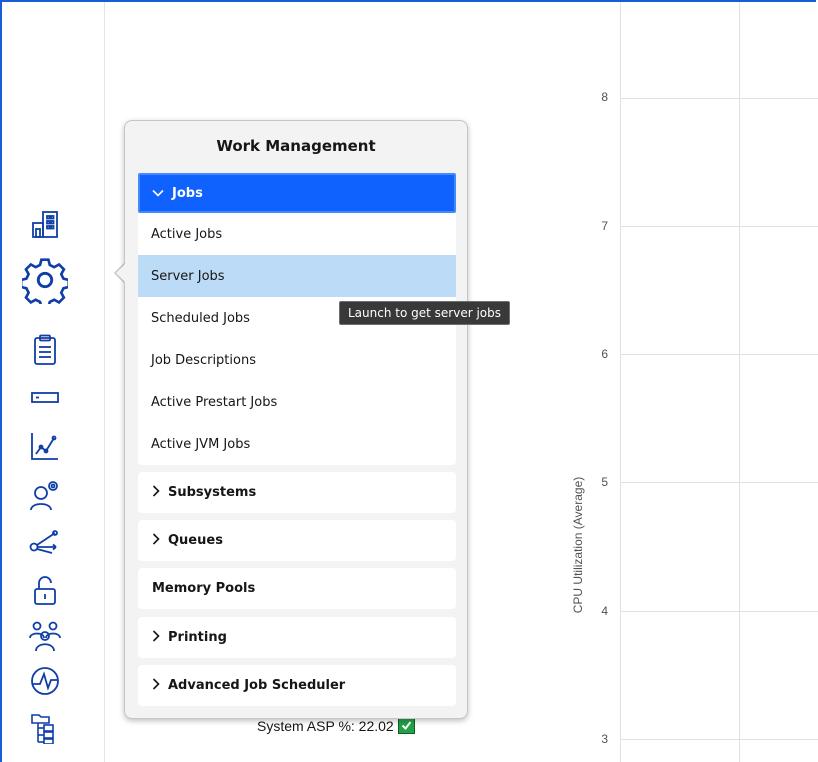  What do you see at coordinates (121, 273) in the screenshot?
I see `popover-arrow-inner` at bounding box center [121, 273].